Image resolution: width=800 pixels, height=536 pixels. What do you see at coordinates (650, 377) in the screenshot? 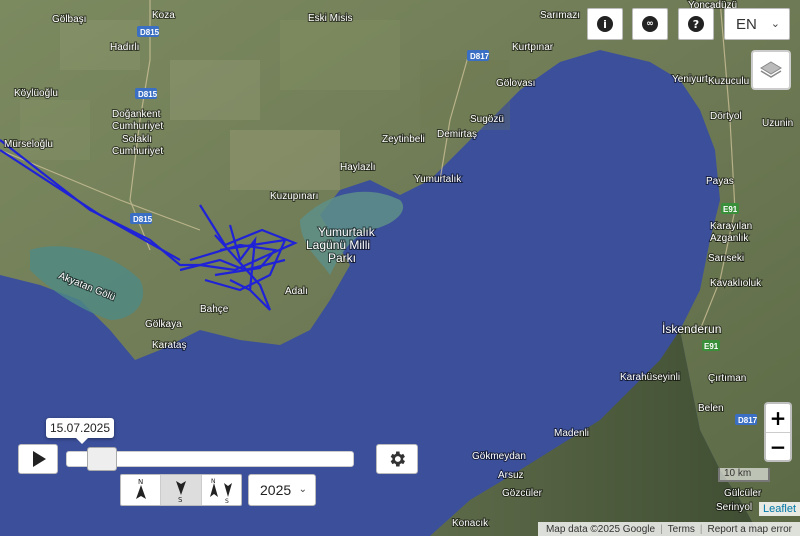
I see `svg-text: Karahüseyinli` at bounding box center [650, 377].